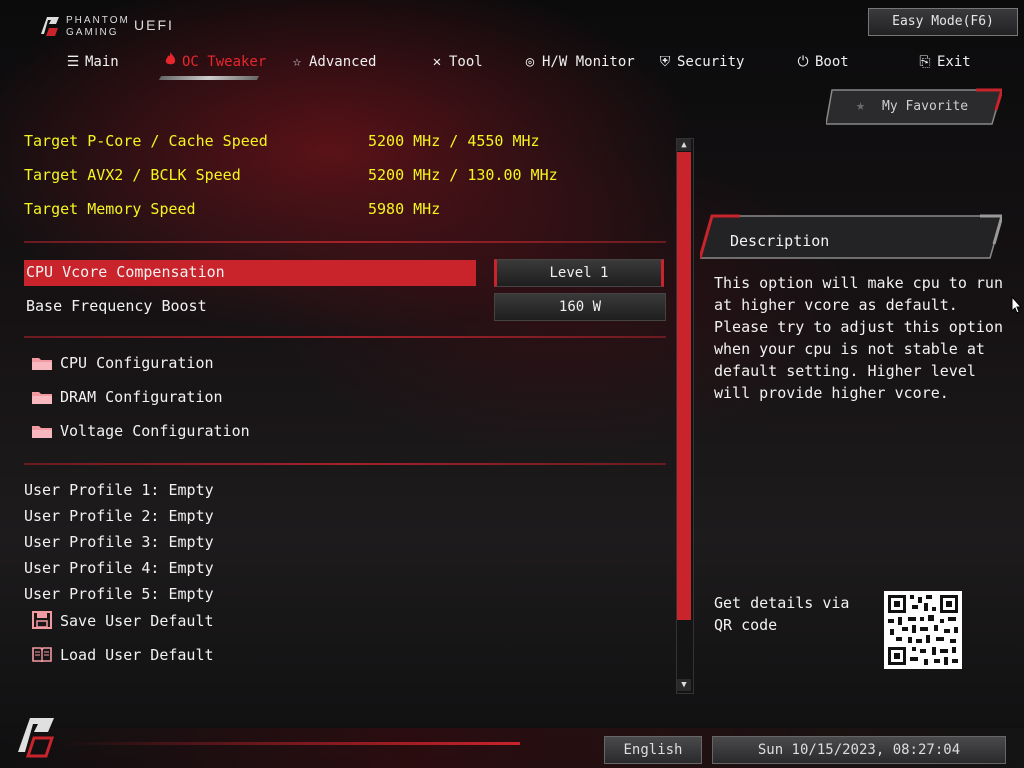 The width and height of the screenshot is (1024, 768). Describe the element at coordinates (454, 141) in the screenshot. I see `target-pcore-value: 5200 MHz / 4550 MHz` at that location.